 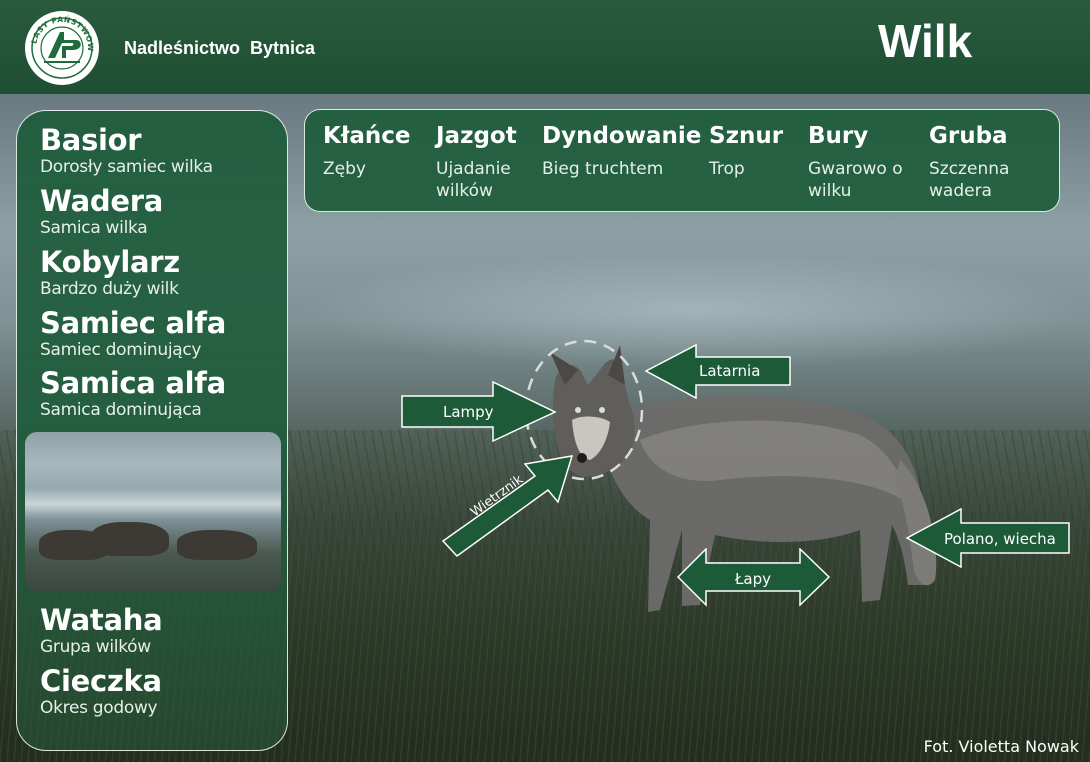 I want to click on vocab-desc: Ujadanie wilków, so click(x=473, y=180).